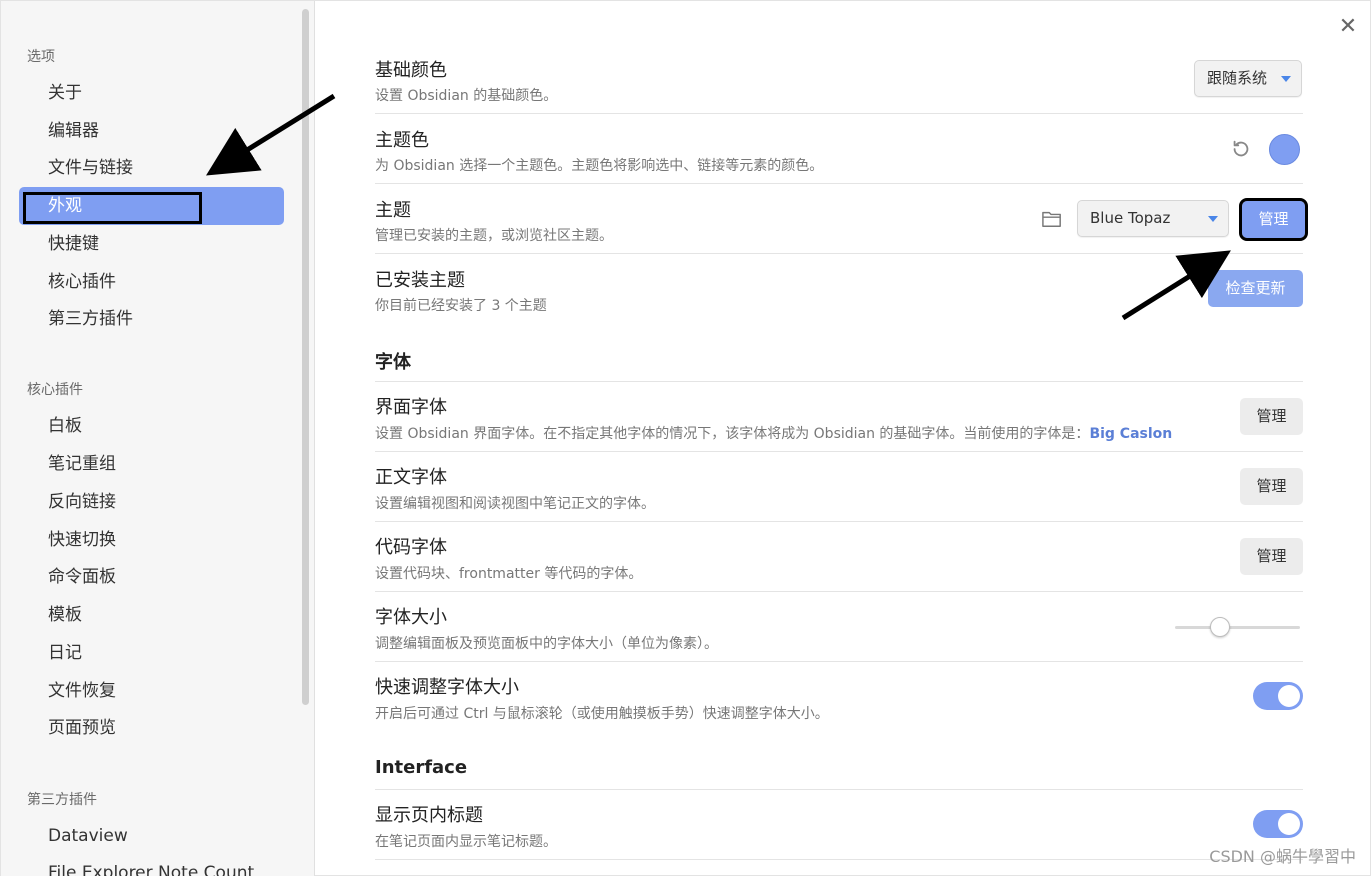  I want to click on sidebar-item-editor: 编辑器, so click(151, 131).